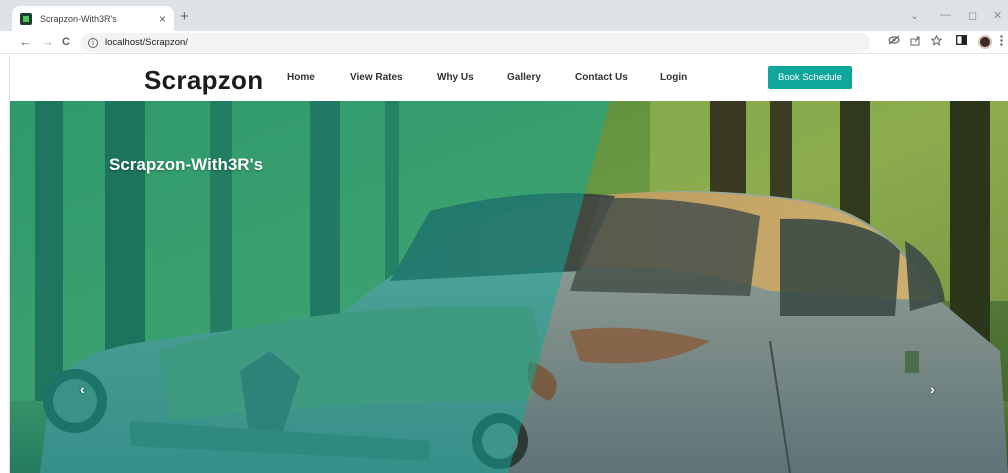 The image size is (1008, 473). Describe the element at coordinates (945, 15) in the screenshot. I see `minimize-icon: —` at that location.